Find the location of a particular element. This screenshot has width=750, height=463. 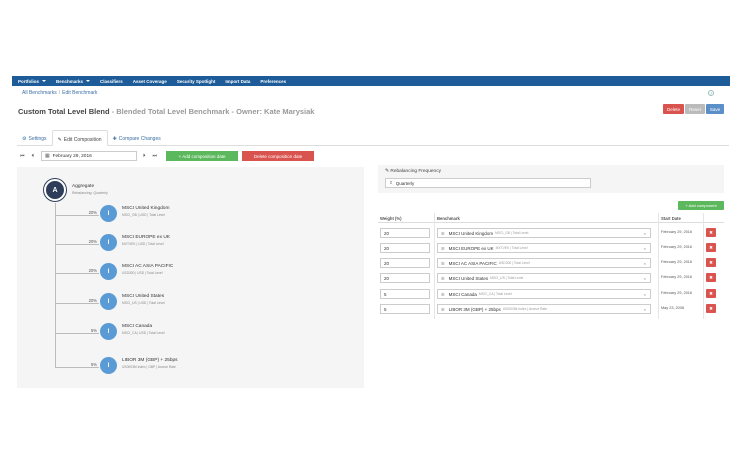

help-icon: ? is located at coordinates (711, 93).